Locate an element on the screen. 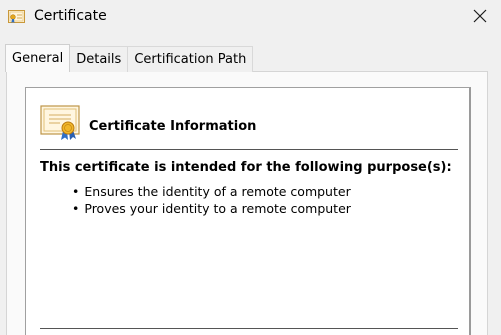  title-bar: Certificate is located at coordinates (250, 18).